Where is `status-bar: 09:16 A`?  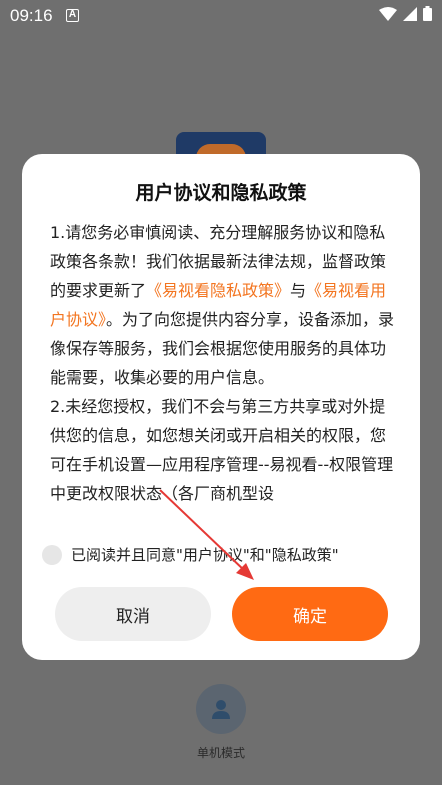
status-bar: 09:16 A is located at coordinates (221, 16).